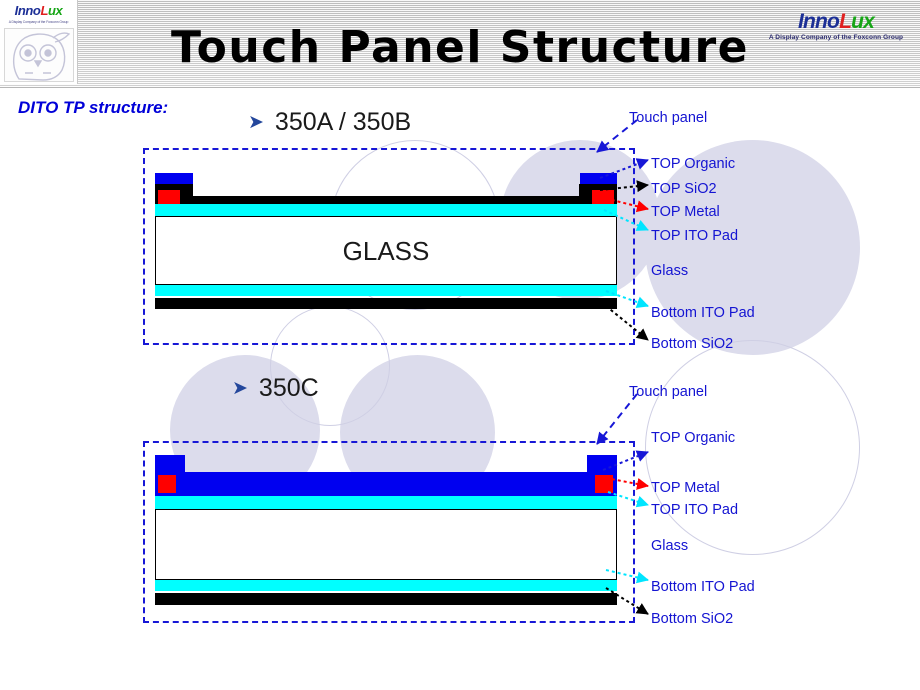 The height and width of the screenshot is (690, 920). Describe the element at coordinates (602, 463) in the screenshot. I see `layer-top-organic-cap-right` at that location.